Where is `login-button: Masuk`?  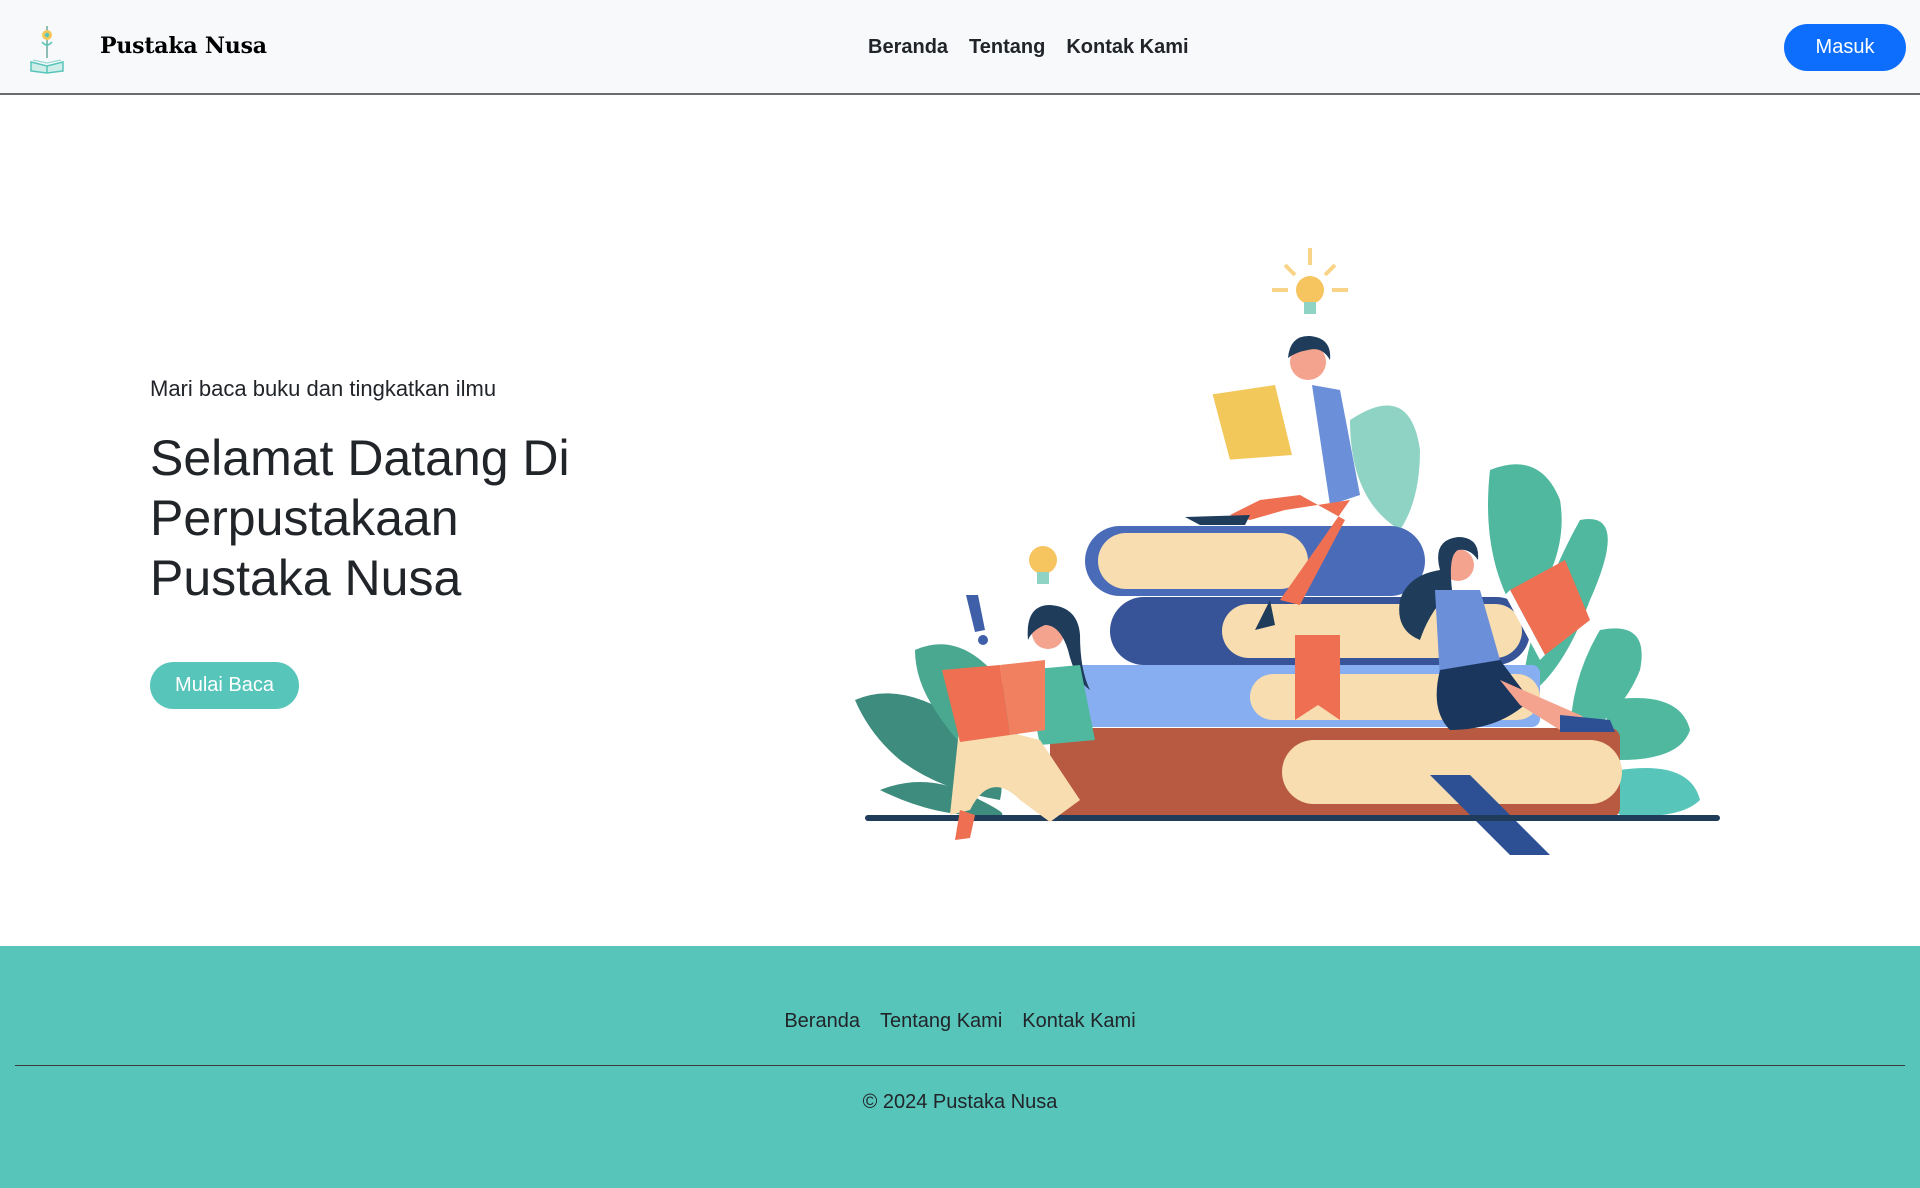 login-button: Masuk is located at coordinates (1845, 47).